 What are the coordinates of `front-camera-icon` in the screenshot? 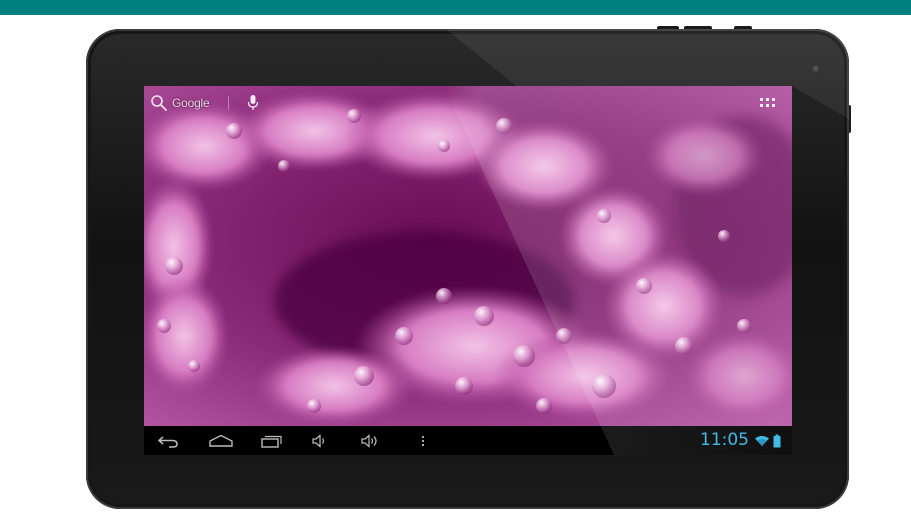 It's located at (816, 69).